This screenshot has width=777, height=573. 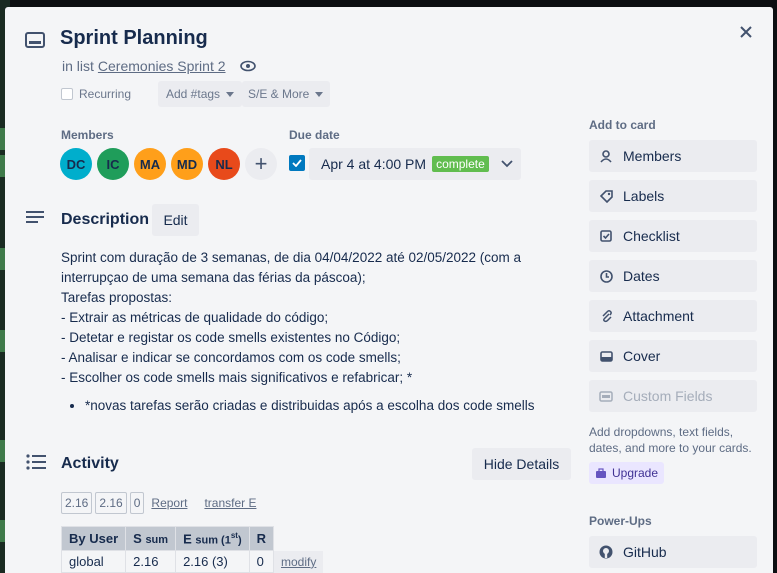 What do you see at coordinates (606, 356) in the screenshot?
I see `cover-icon` at bounding box center [606, 356].